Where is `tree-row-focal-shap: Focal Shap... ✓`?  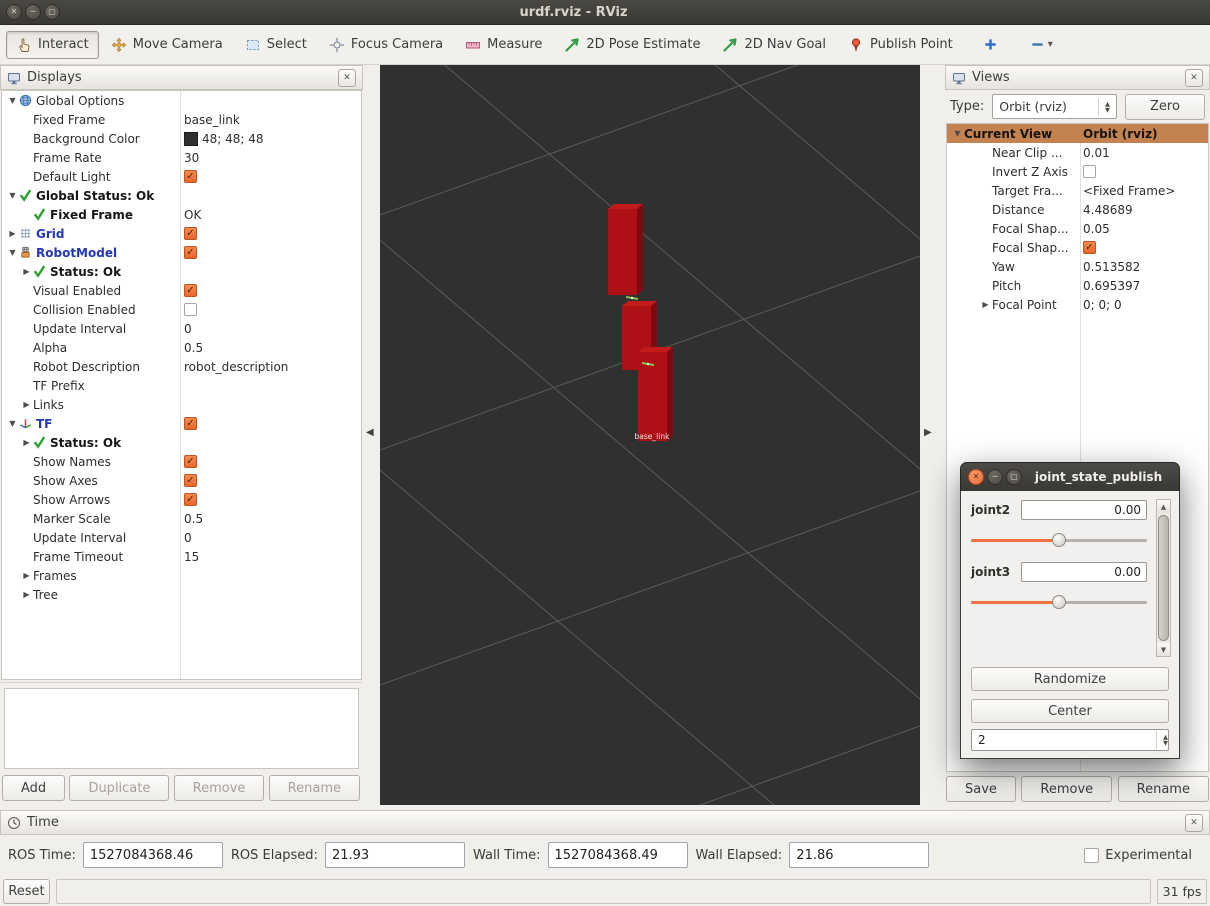 tree-row-focal-shap: Focal Shap... ✓ is located at coordinates (1077, 247).